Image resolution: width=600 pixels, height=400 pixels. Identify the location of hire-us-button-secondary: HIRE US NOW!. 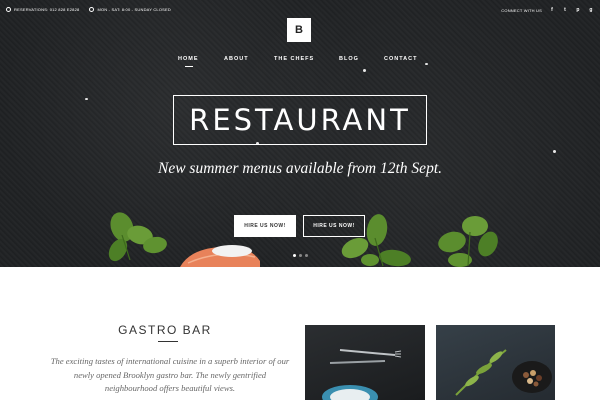
(334, 226).